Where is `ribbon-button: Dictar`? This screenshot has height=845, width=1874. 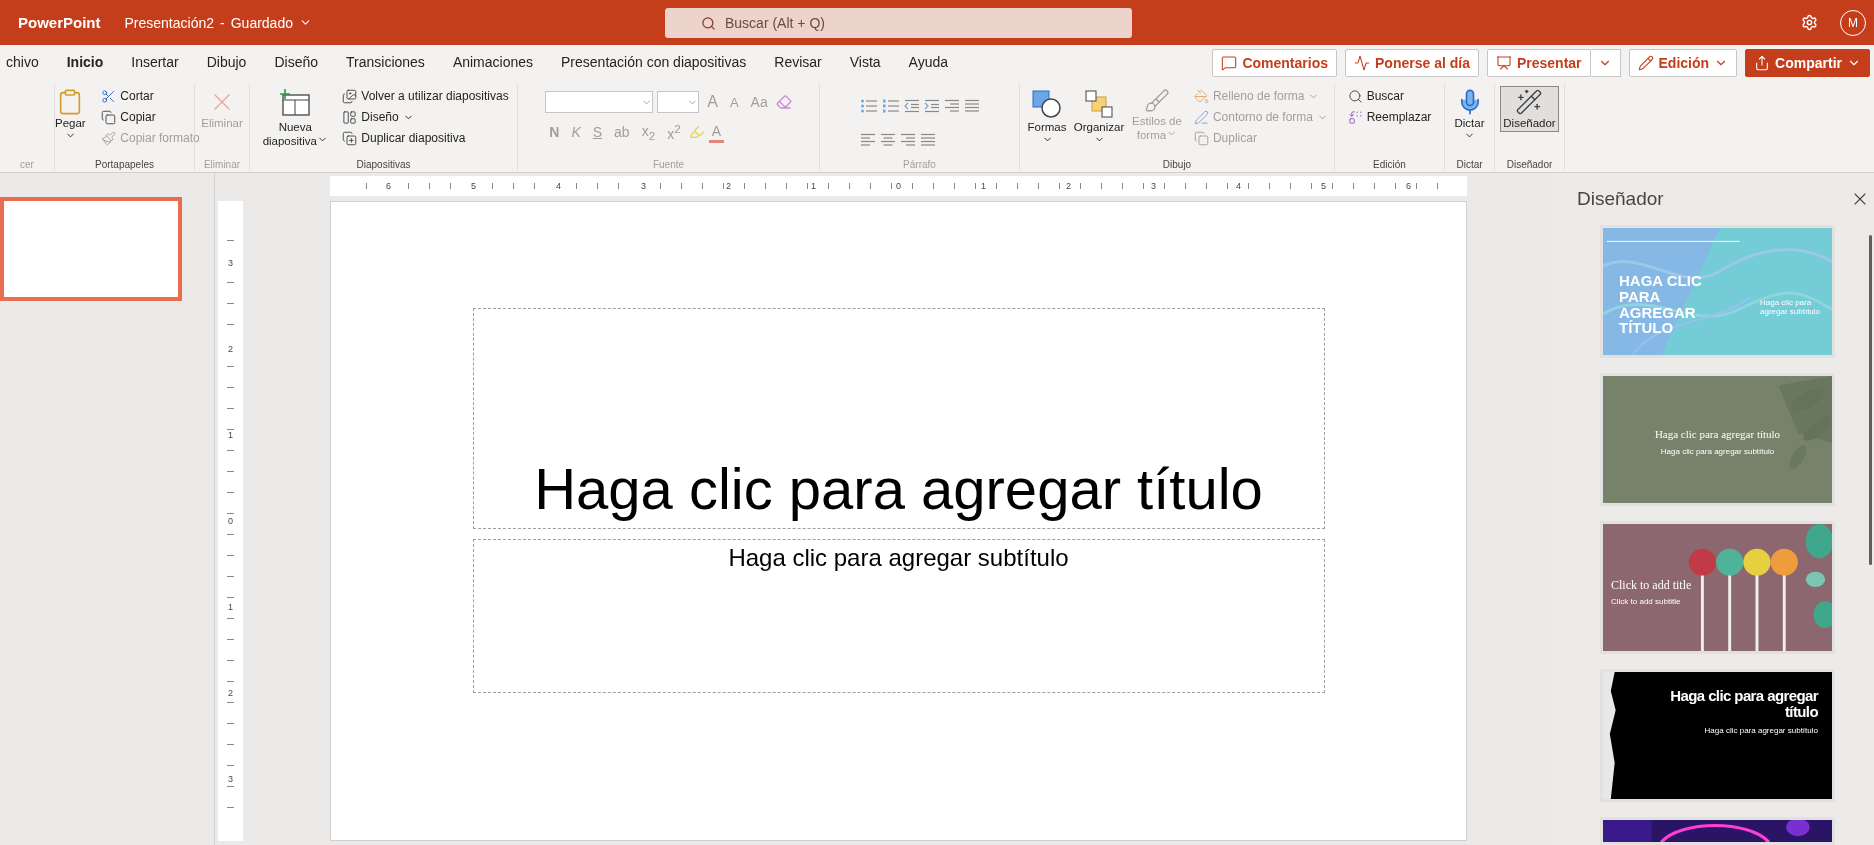
ribbon-button: Dictar is located at coordinates (1469, 116).